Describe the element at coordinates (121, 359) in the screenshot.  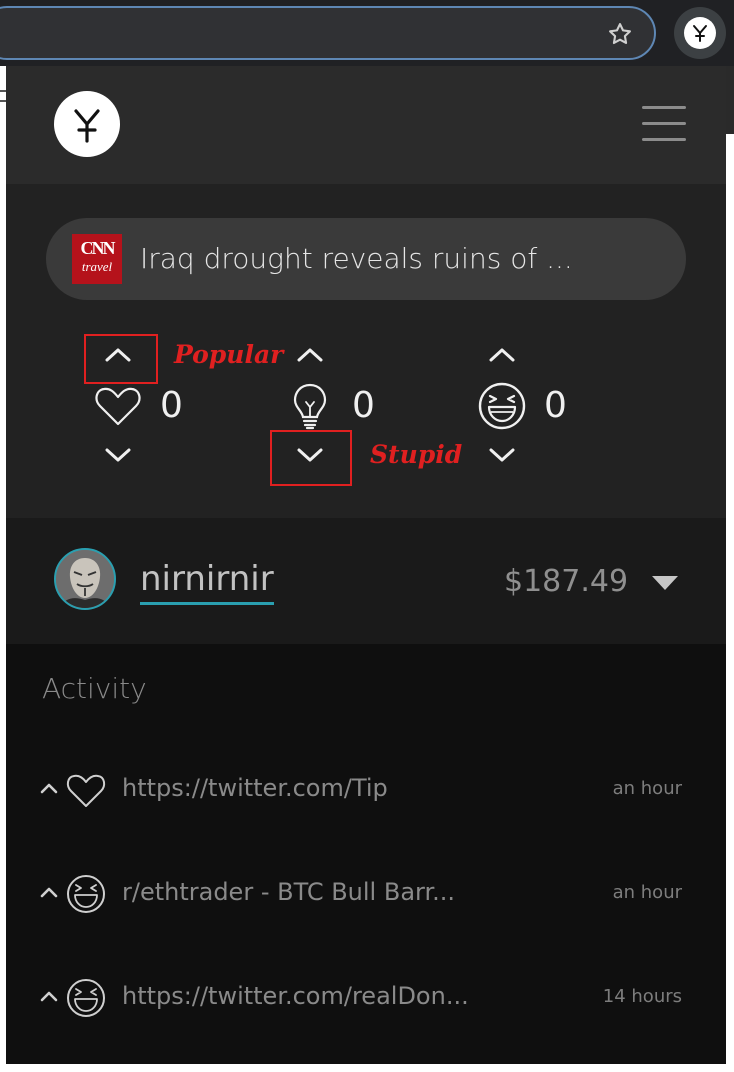
I see `annotation-popular-box` at that location.